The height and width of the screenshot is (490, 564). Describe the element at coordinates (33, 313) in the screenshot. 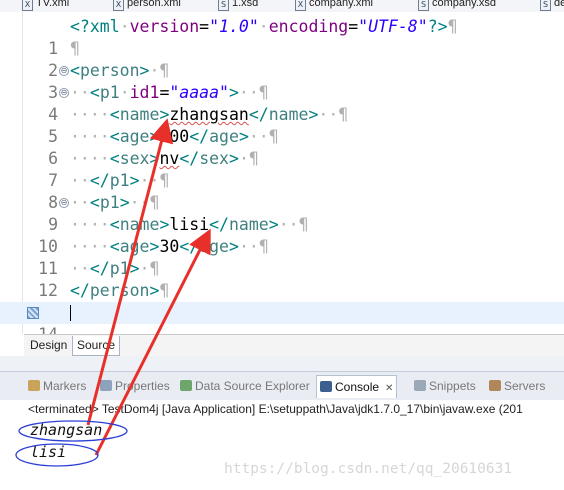

I see `bookmark-icon` at that location.